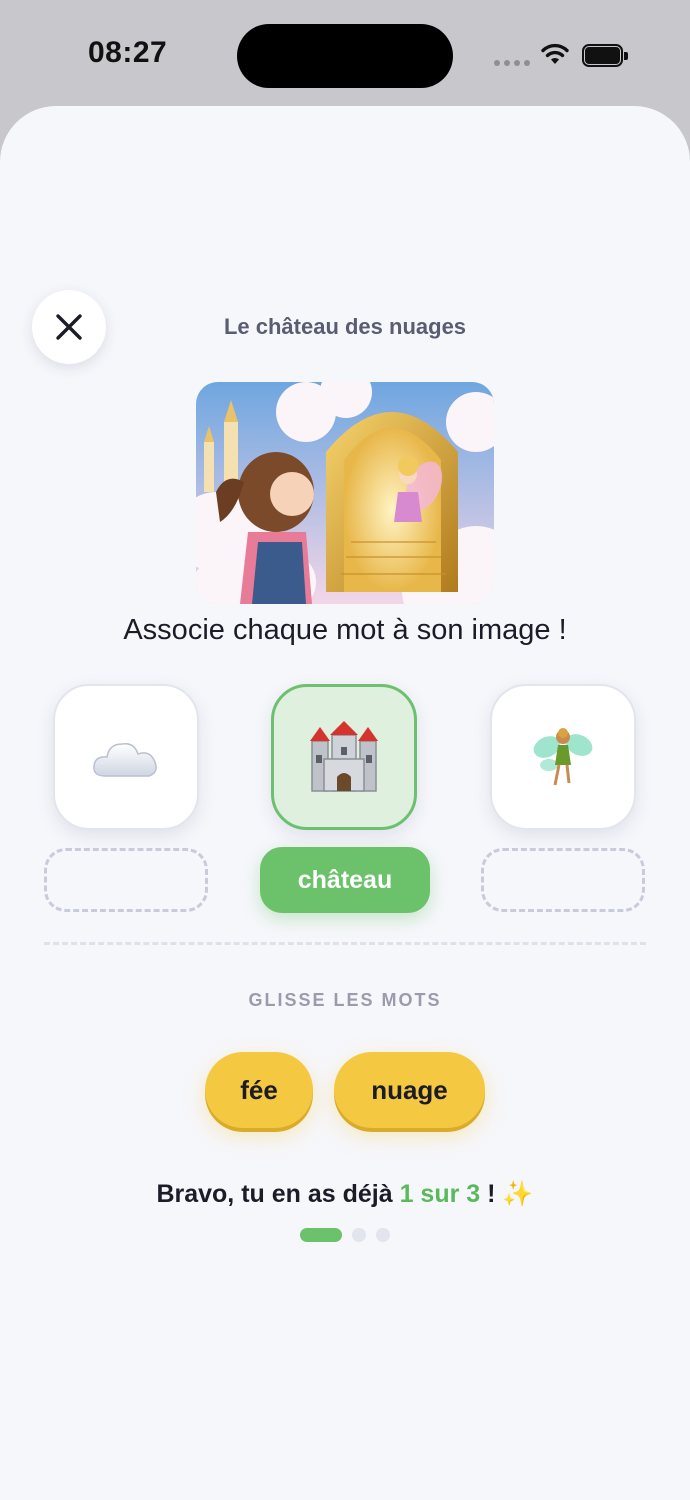 The height and width of the screenshot is (1500, 690). I want to click on wifi-icon, so click(555, 53).